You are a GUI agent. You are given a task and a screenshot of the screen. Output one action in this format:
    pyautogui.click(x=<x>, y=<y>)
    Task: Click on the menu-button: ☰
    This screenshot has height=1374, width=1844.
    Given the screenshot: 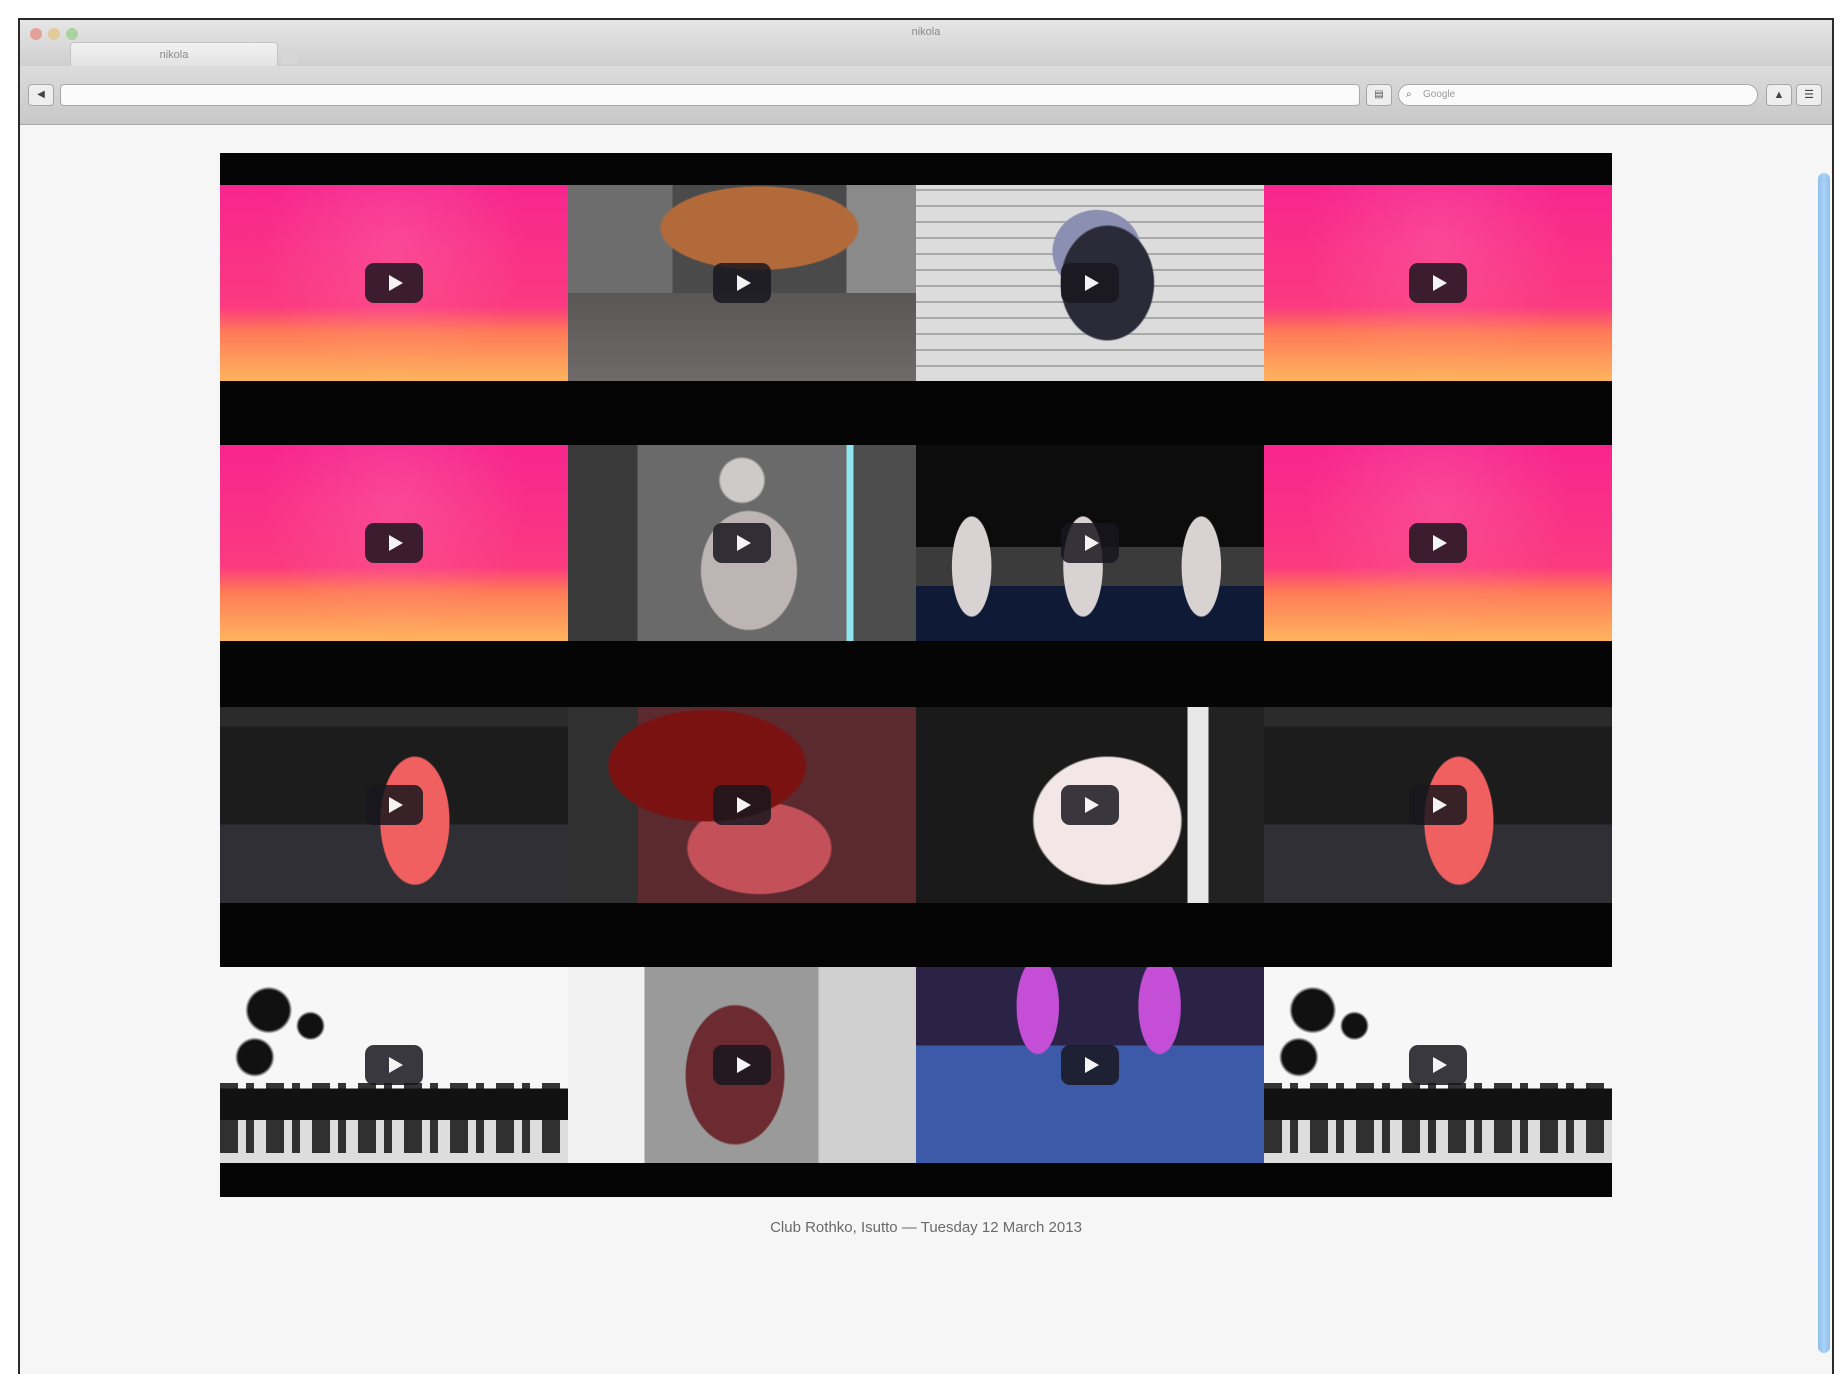 What is the action you would take?
    pyautogui.click(x=1809, y=95)
    